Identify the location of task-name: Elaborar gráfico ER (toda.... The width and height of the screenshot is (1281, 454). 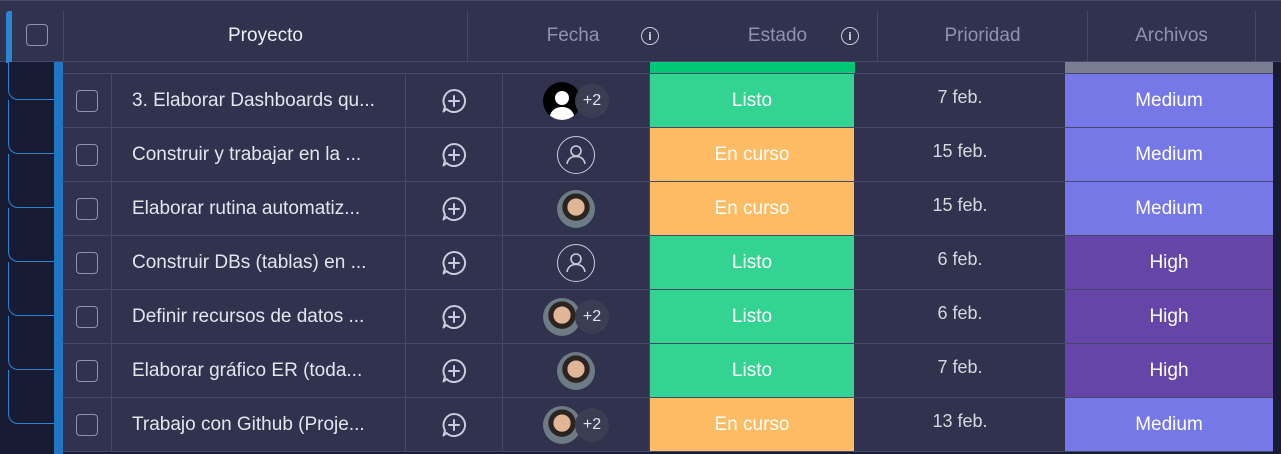
(259, 370).